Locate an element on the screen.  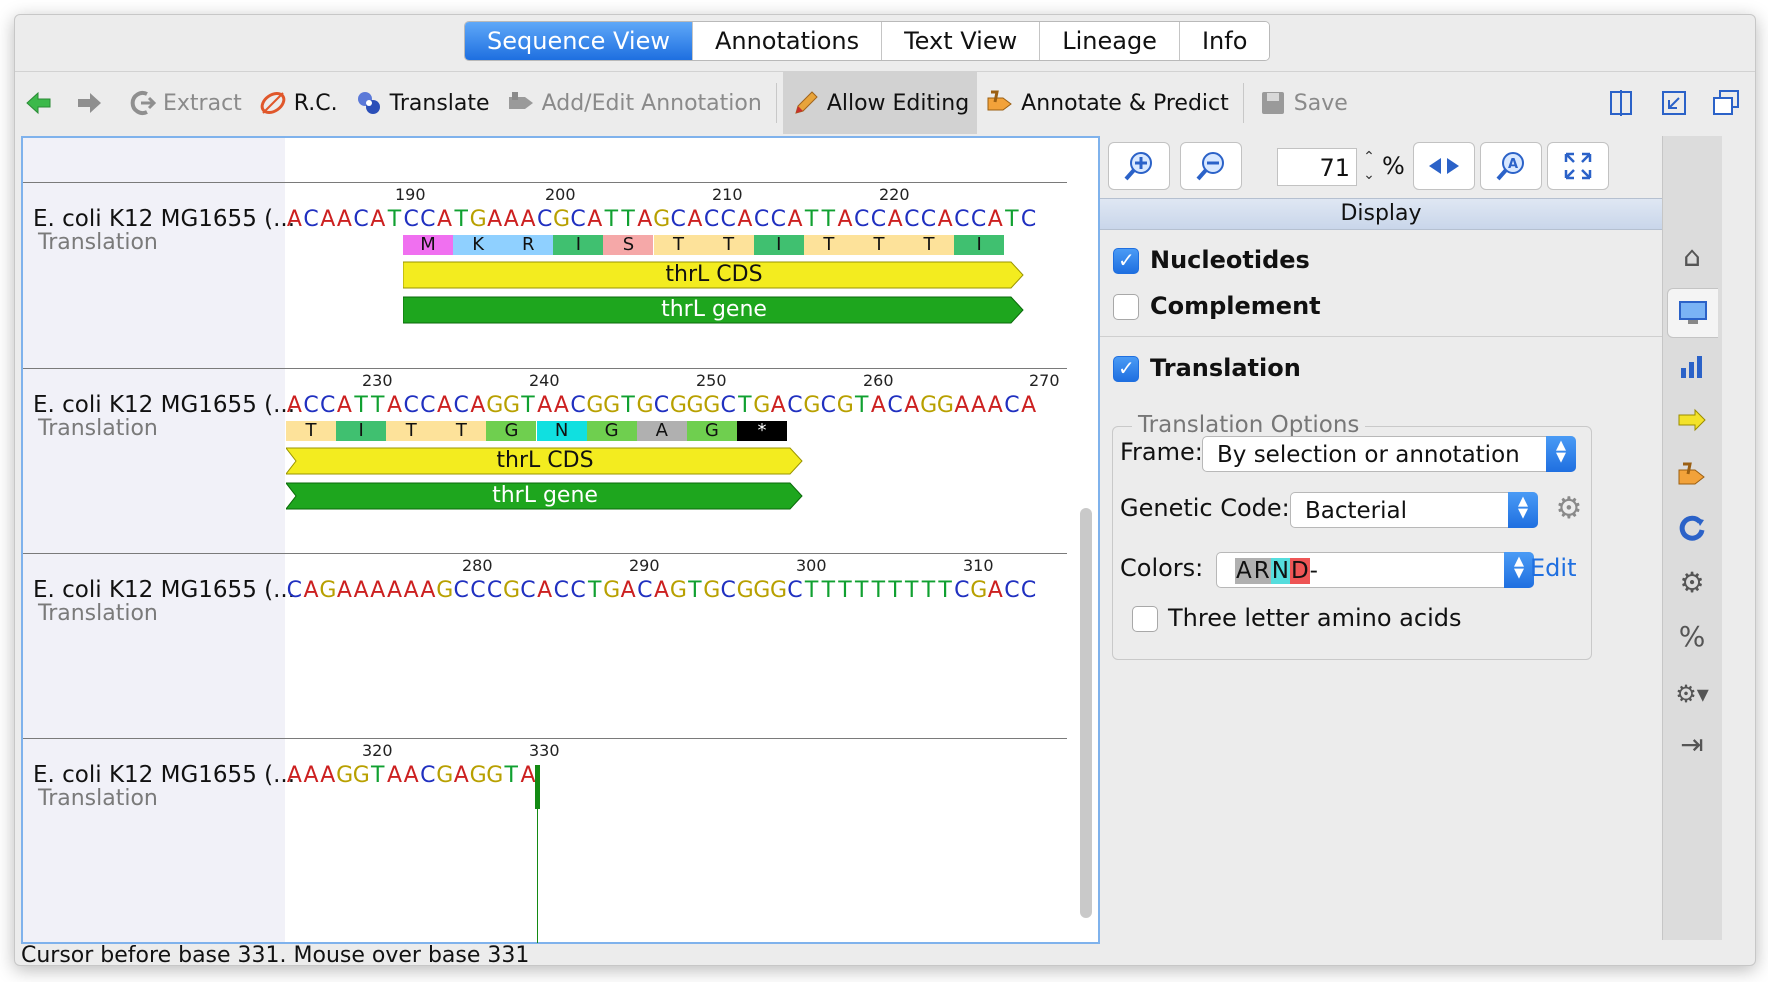
sidebar-home: ⌂ is located at coordinates (1692, 256).